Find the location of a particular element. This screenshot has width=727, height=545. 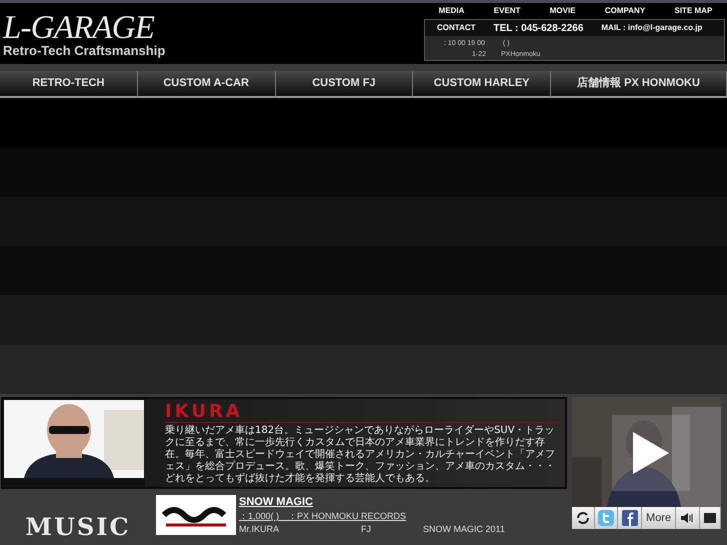

artist-name: Mr.IKURA is located at coordinates (259, 529).